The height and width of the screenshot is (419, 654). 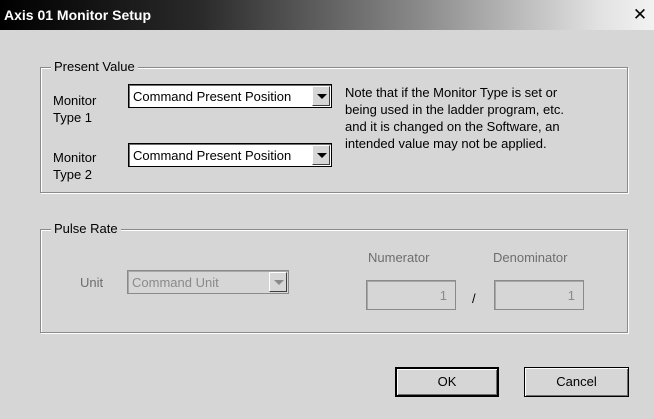 I want to click on note-line-3: and it is changed on the Software, an, so click(x=452, y=126).